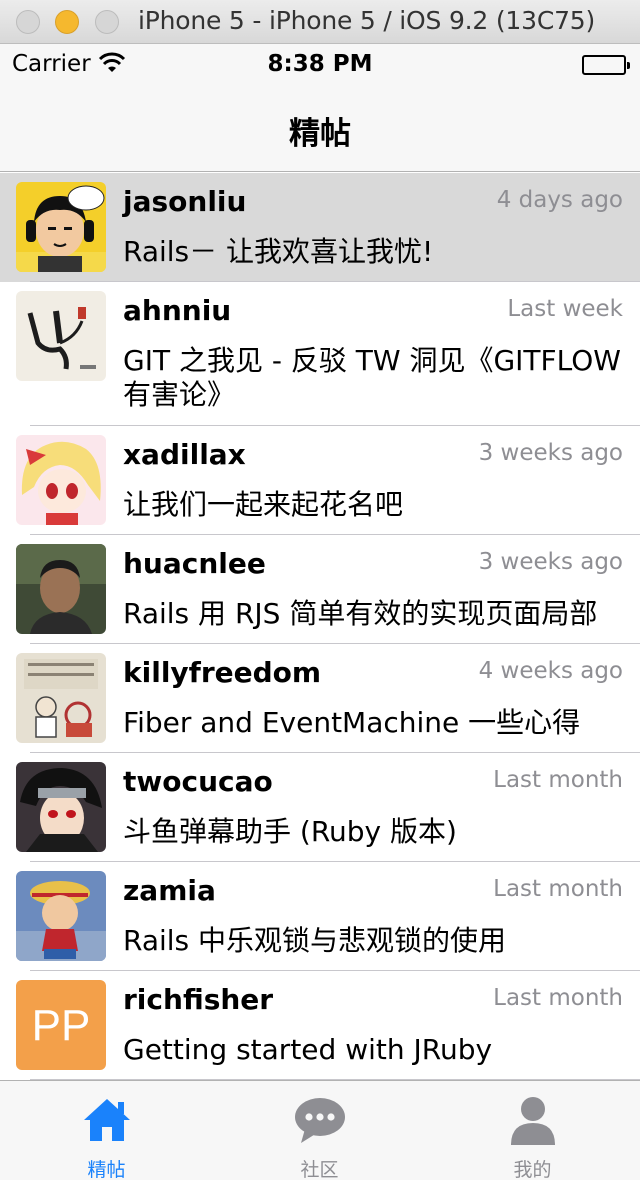 This screenshot has height=1180, width=640. I want to click on topic-author: zamia, so click(169, 890).